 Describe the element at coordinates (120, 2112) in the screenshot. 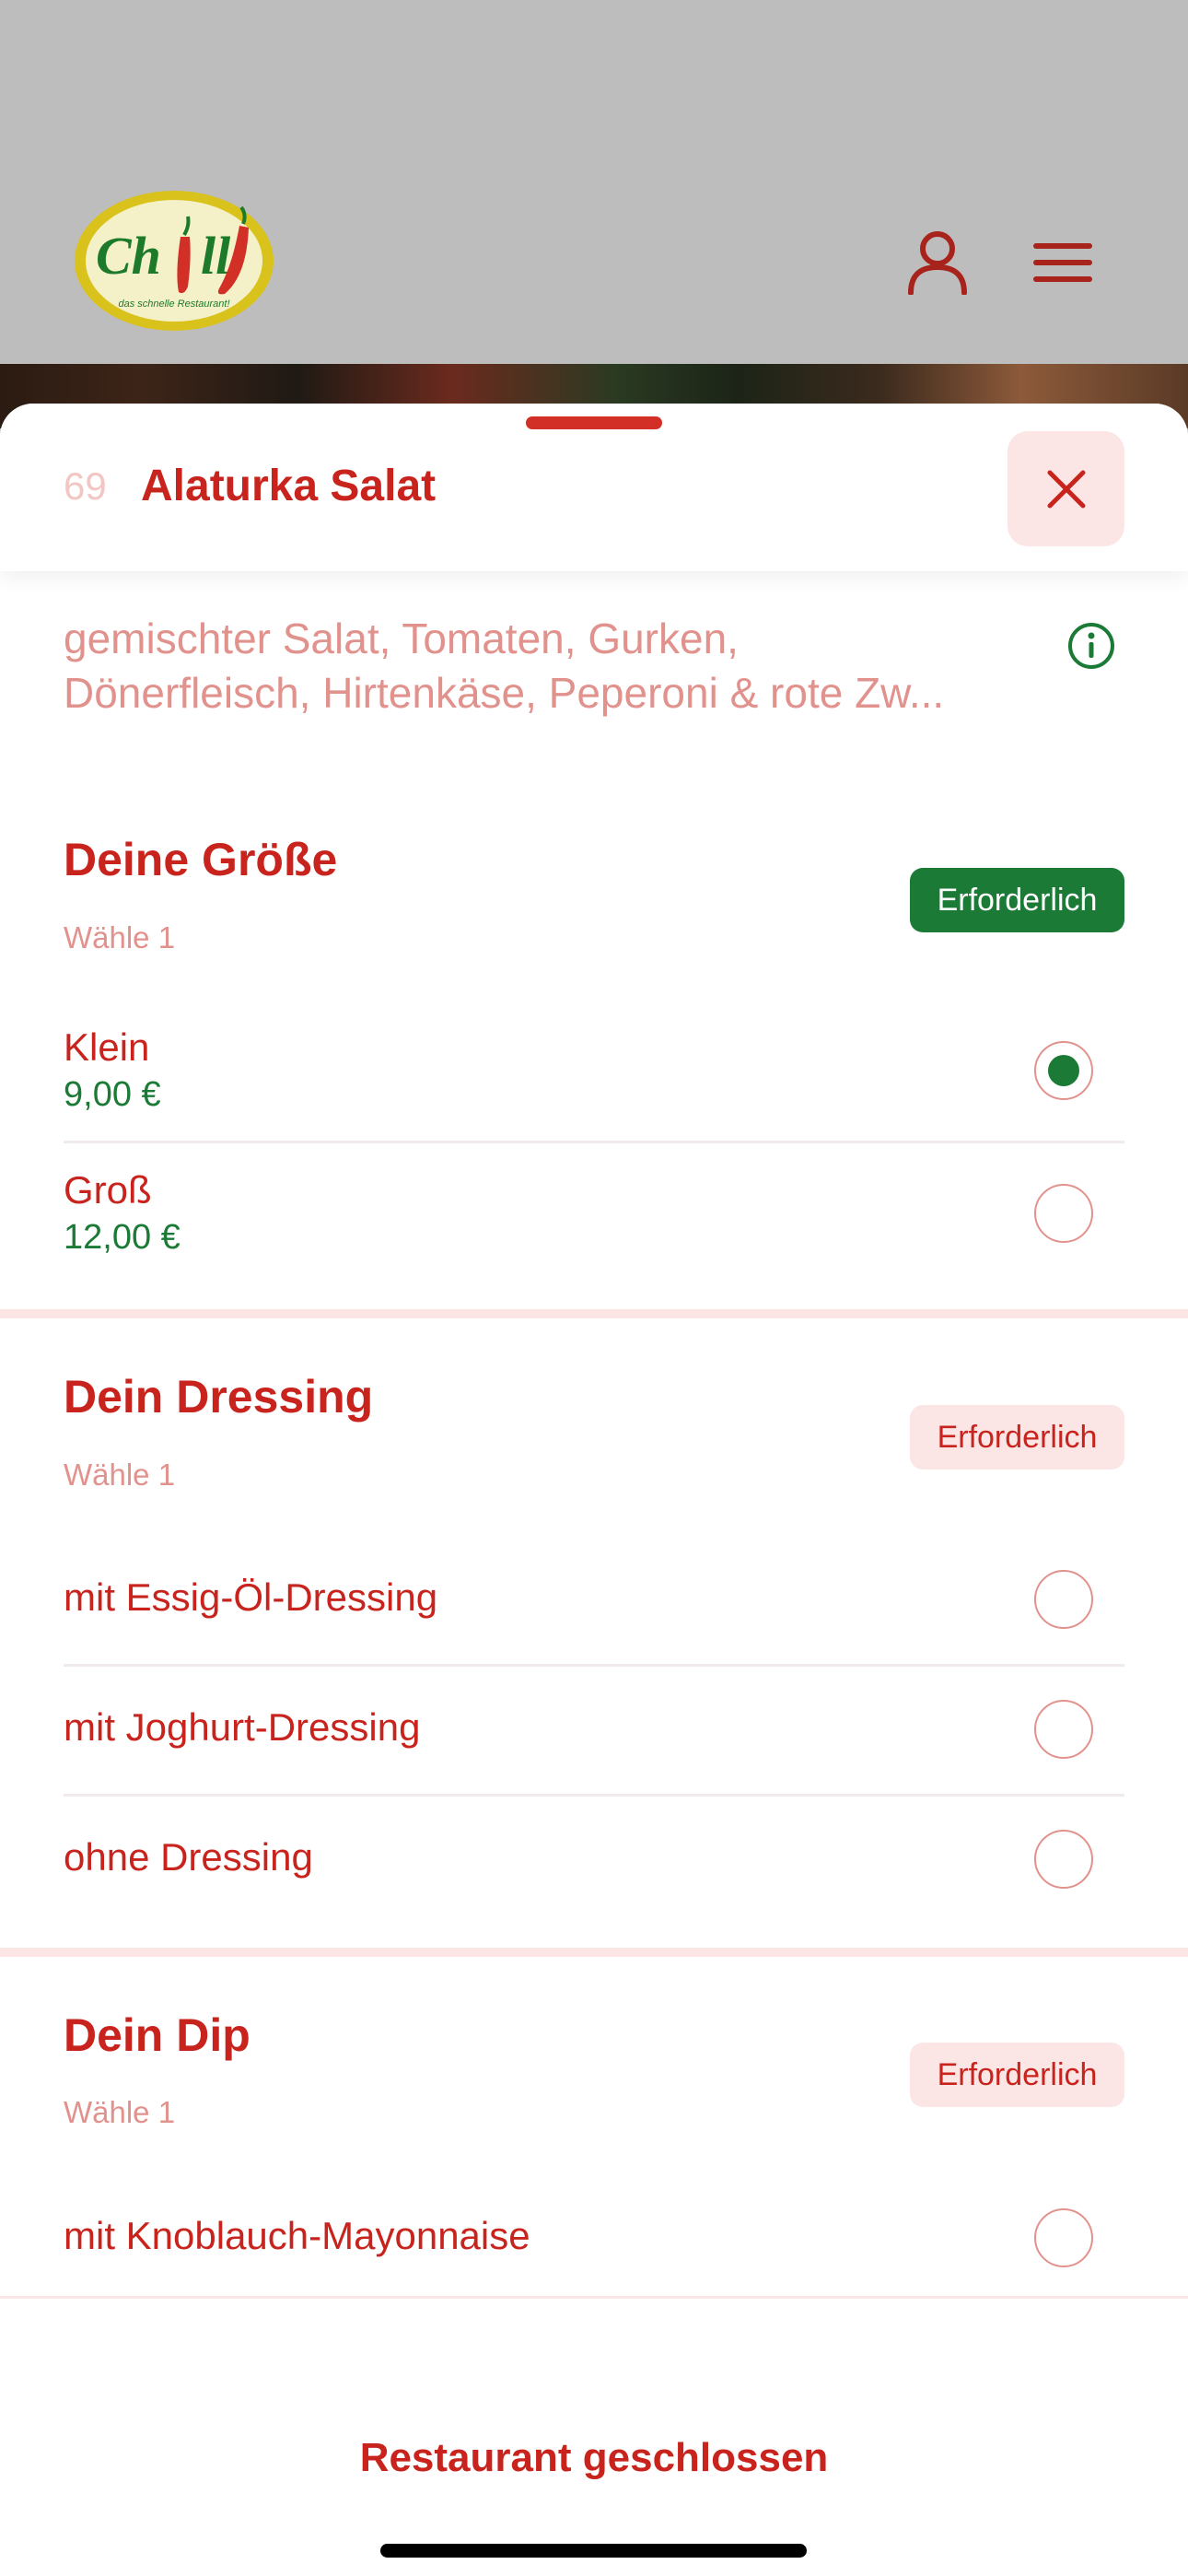

I see `group-subtitle-dip: Wähle 1` at that location.